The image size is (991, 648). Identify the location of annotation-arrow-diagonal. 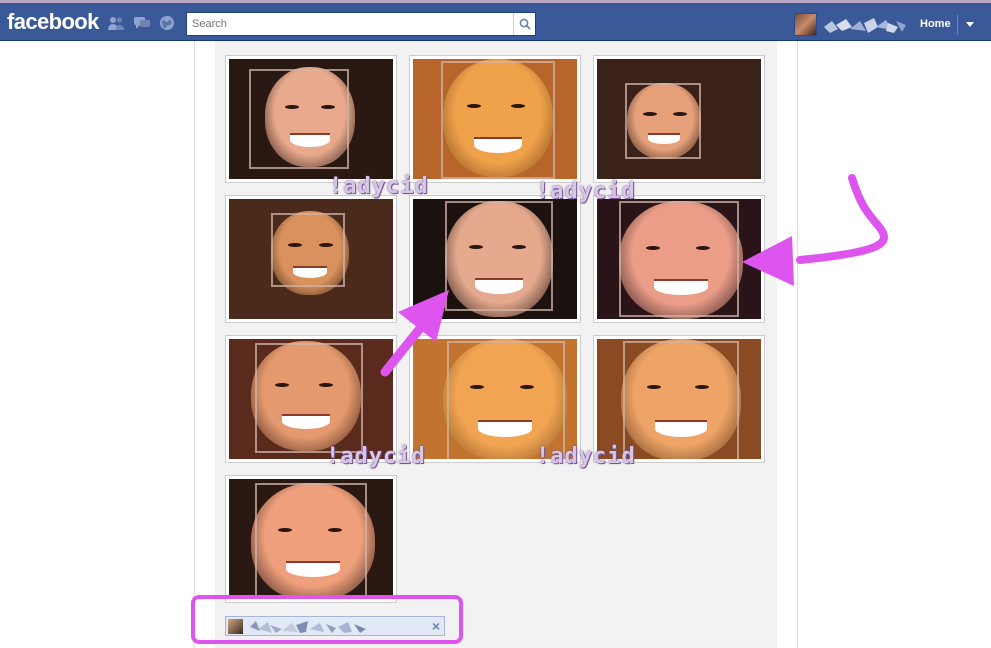
(414, 333).